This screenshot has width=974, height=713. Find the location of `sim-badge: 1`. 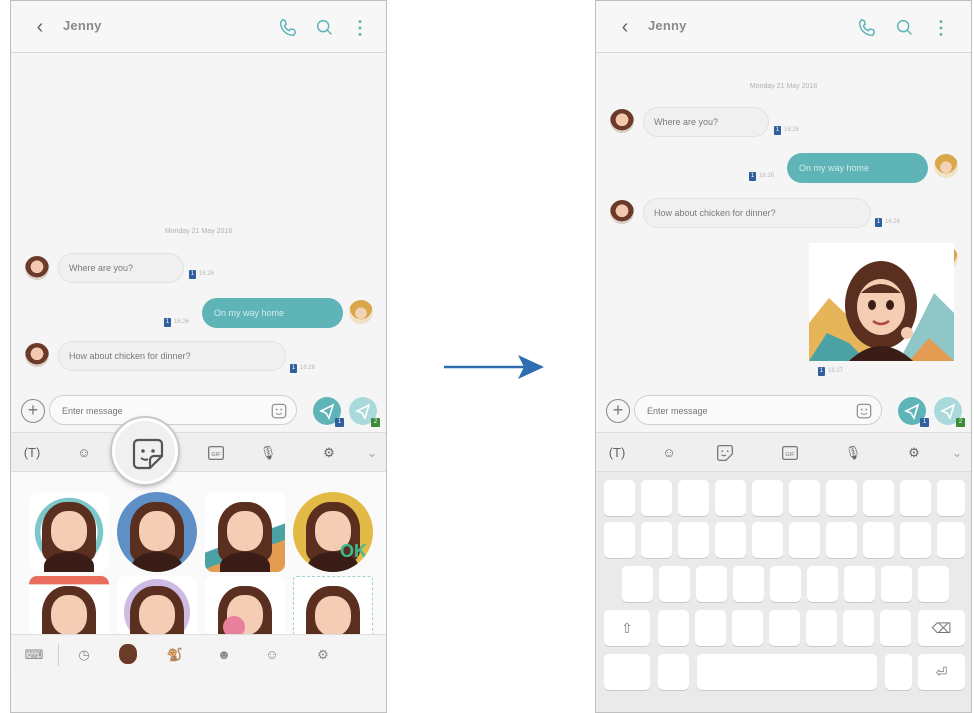

sim-badge: 1 is located at coordinates (878, 222).